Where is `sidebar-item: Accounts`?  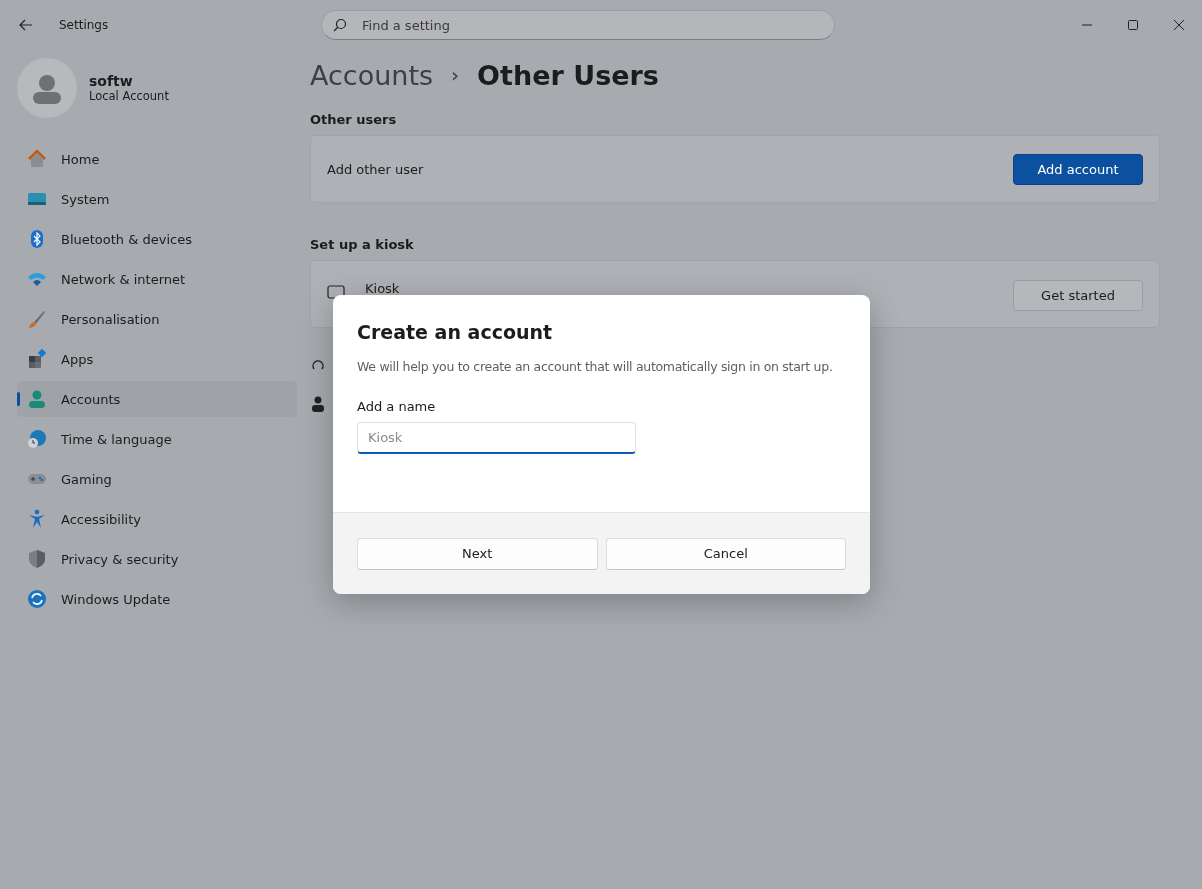 sidebar-item: Accounts is located at coordinates (157, 399).